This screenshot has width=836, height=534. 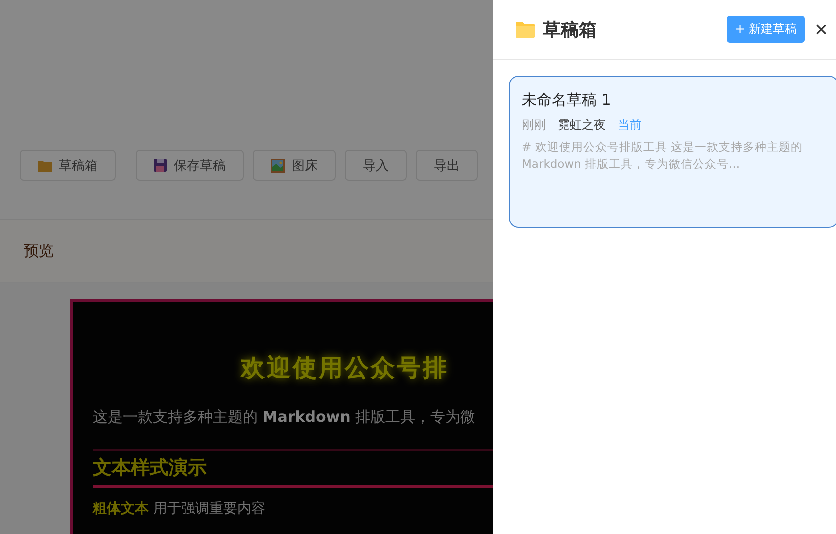 I want to click on drawer-title: 草稿箱, so click(x=570, y=30).